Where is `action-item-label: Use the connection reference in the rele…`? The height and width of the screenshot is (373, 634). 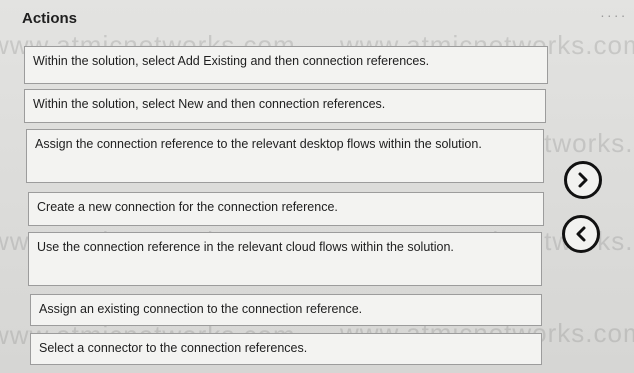
action-item-label: Use the connection reference in the rele… is located at coordinates (245, 247).